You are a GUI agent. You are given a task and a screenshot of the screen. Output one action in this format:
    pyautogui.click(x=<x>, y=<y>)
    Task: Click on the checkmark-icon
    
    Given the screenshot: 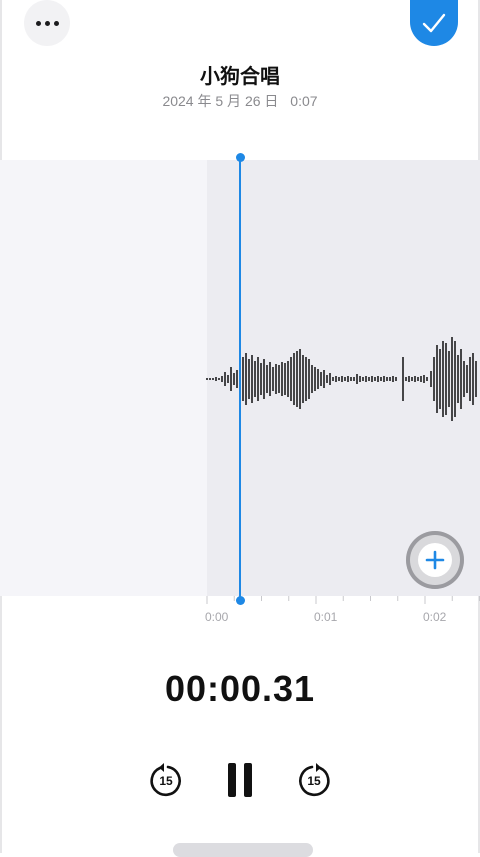 What is the action you would take?
    pyautogui.click(x=434, y=23)
    